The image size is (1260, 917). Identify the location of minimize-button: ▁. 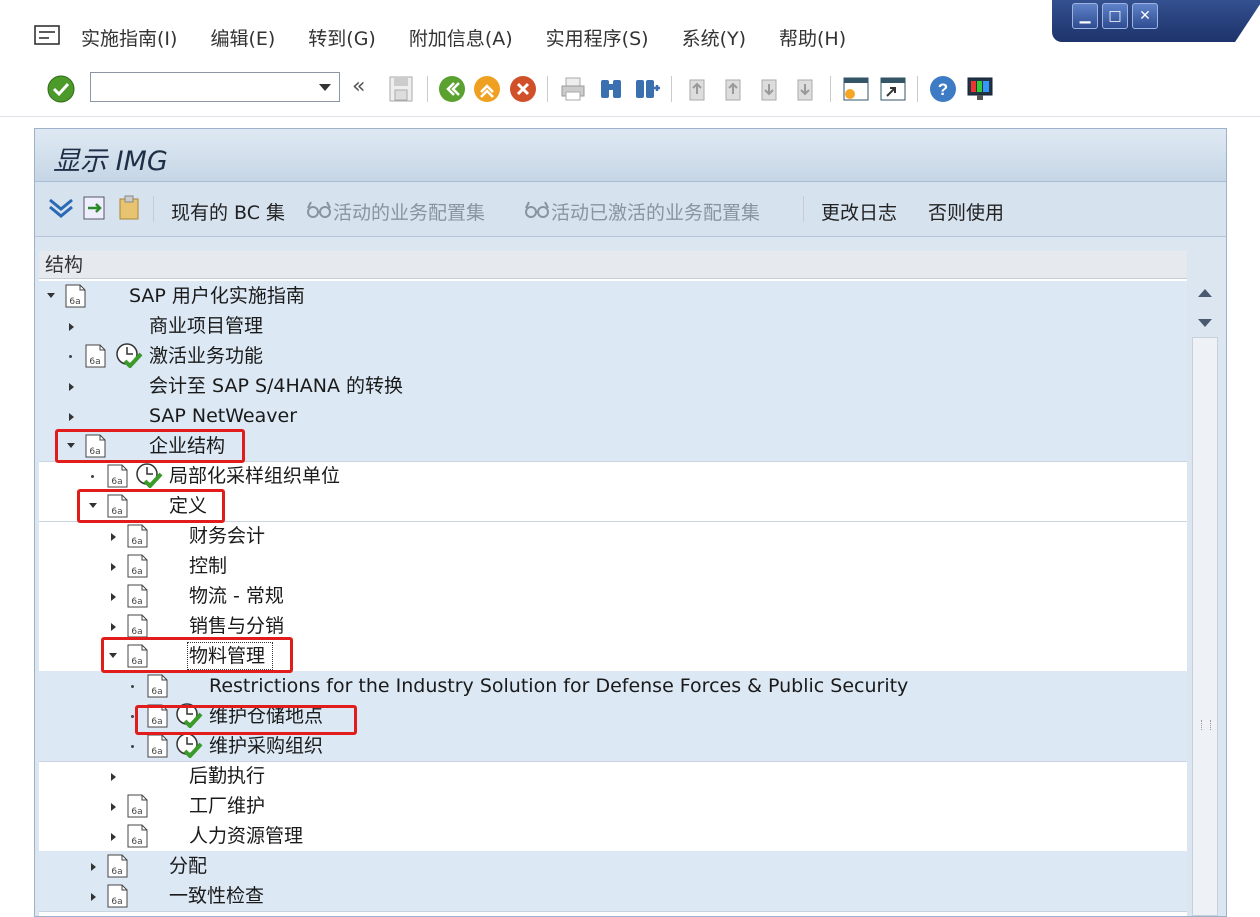
(1085, 16).